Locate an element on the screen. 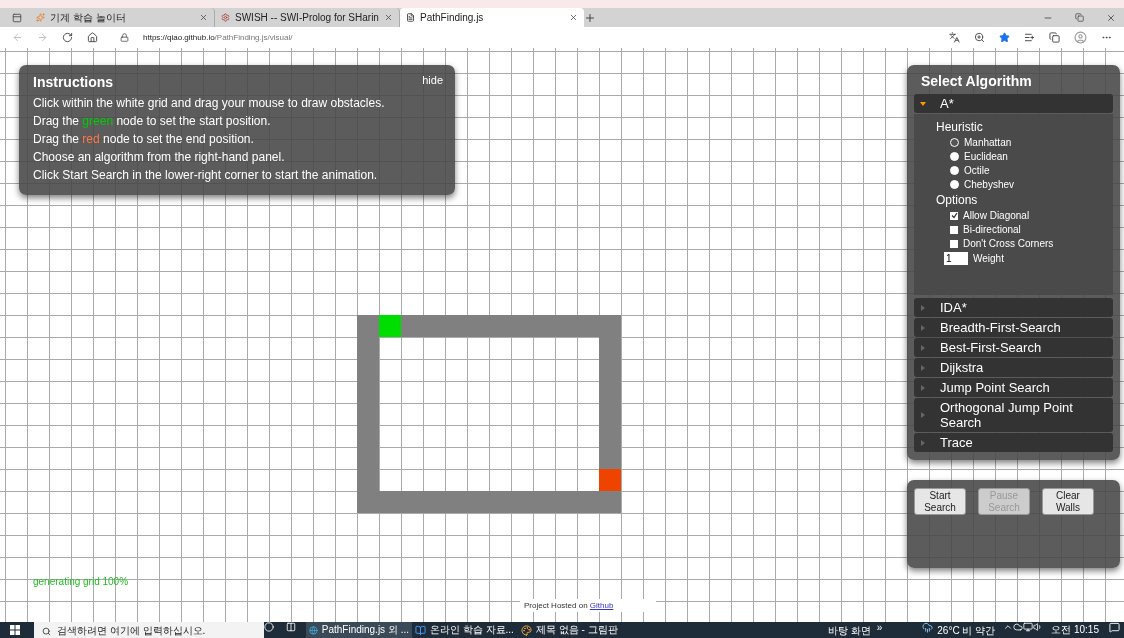 The height and width of the screenshot is (638, 1124). clock: 오전 10:15 is located at coordinates (1075, 629).